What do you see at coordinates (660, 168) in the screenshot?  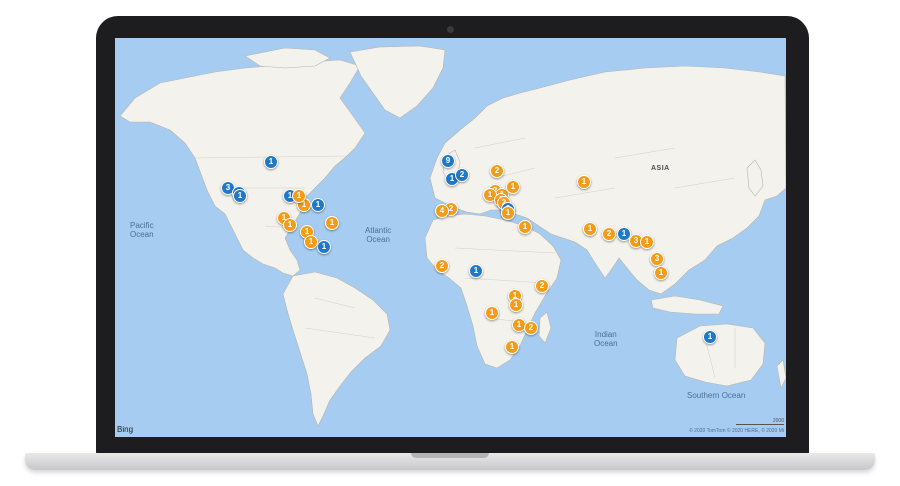 I see `asia-label: ASIA` at bounding box center [660, 168].